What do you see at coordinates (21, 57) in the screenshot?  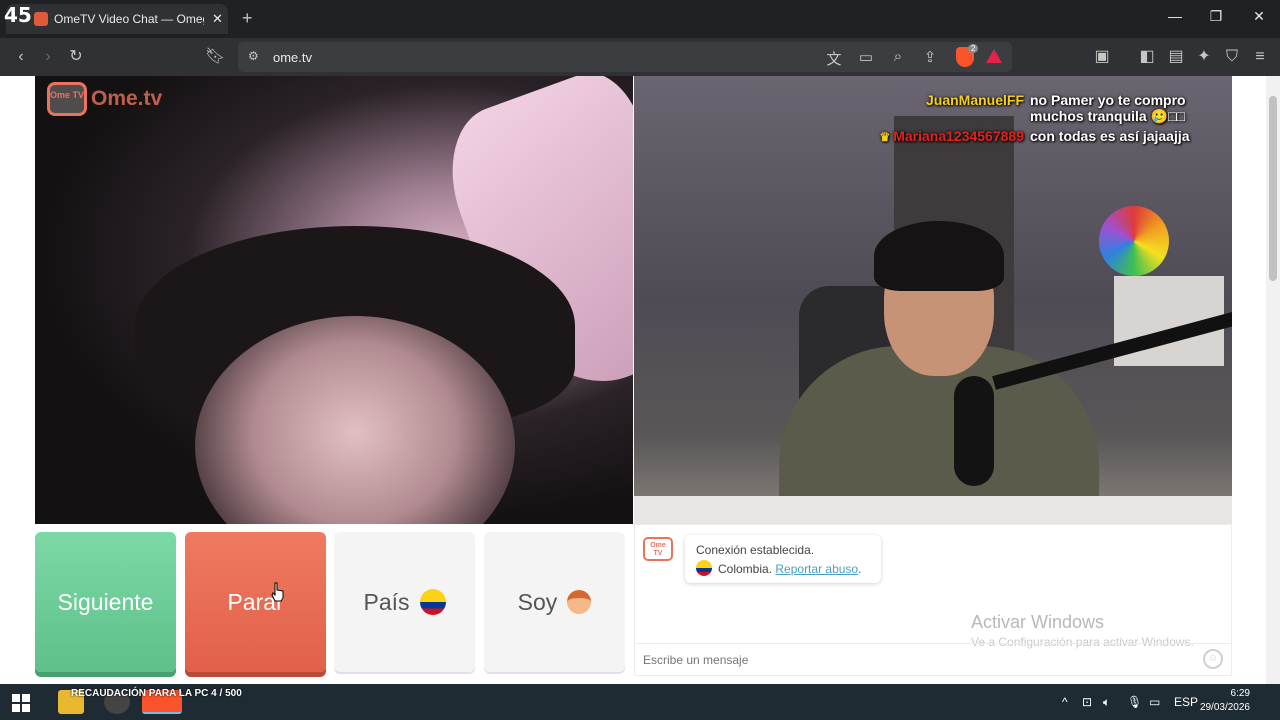 I see `back-icon: ‹` at bounding box center [21, 57].